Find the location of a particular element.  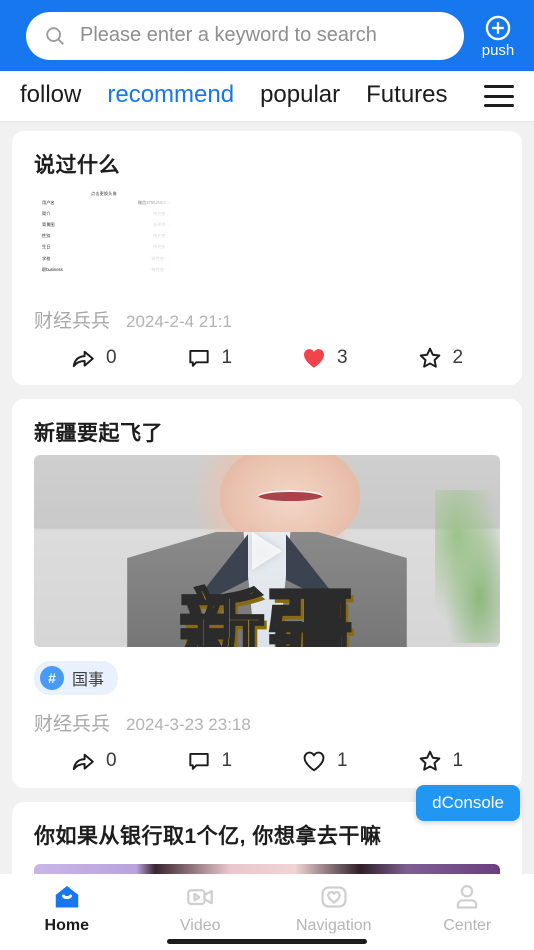

embedded-form-heading: 点击更换头像 is located at coordinates (104, 193).